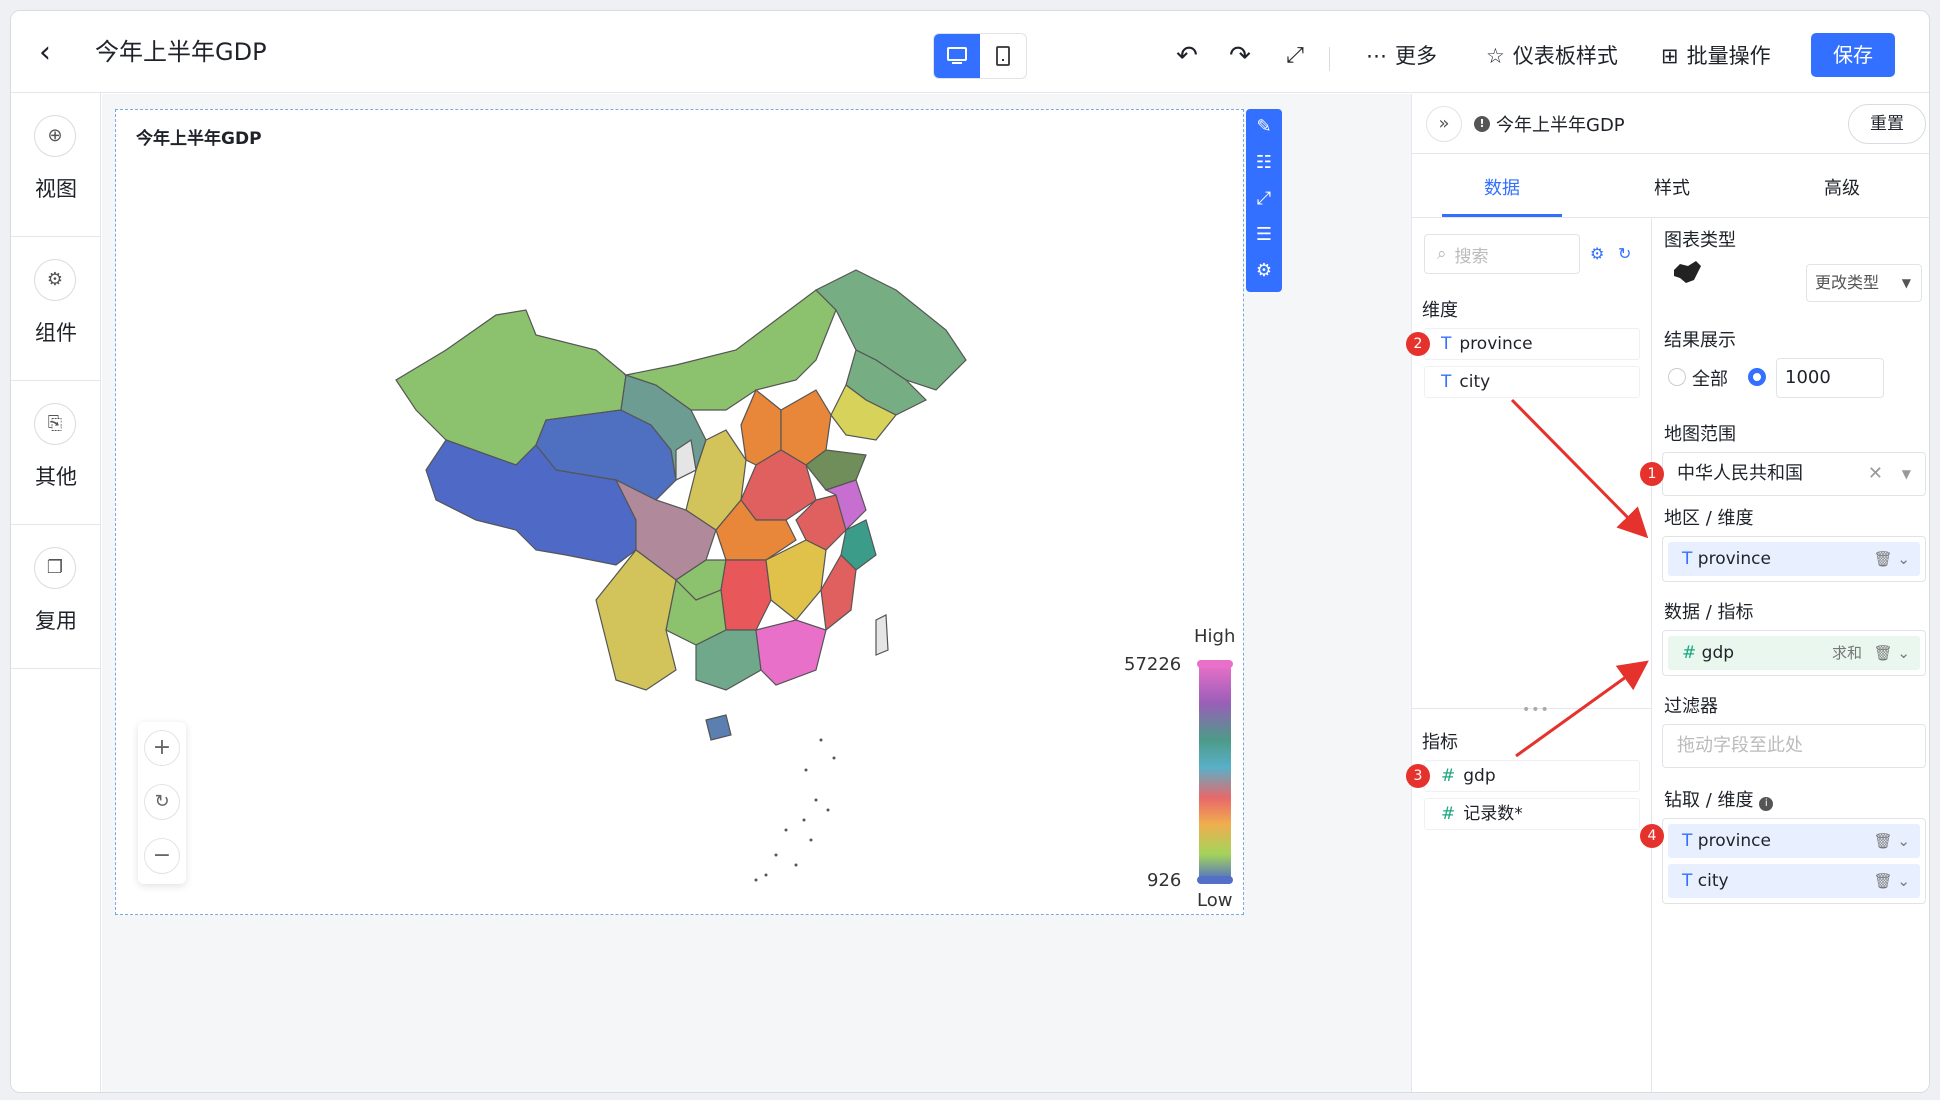 The height and width of the screenshot is (1100, 1940). Describe the element at coordinates (56, 309) in the screenshot. I see `sidebar-item-component: ⚙ 组件` at that location.